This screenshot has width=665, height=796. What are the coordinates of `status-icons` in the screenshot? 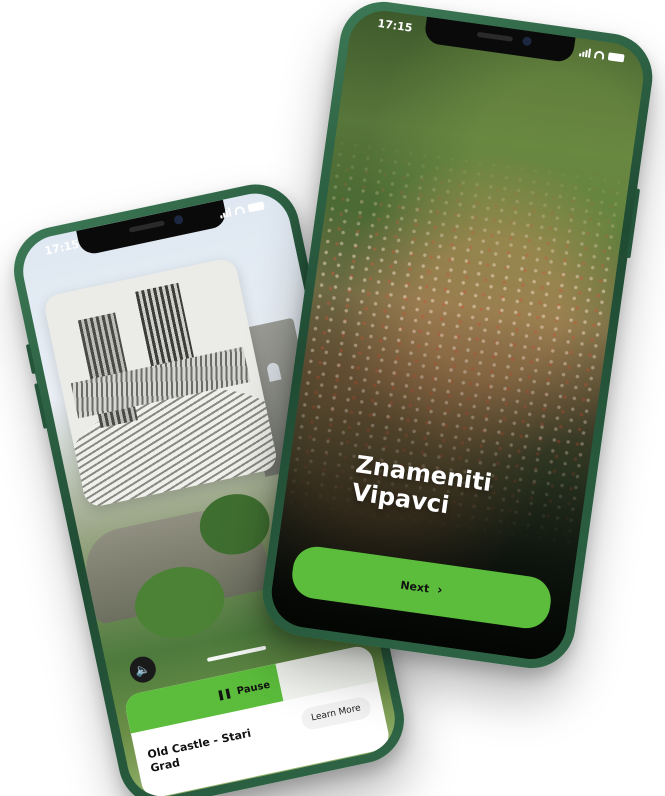 It's located at (242, 209).